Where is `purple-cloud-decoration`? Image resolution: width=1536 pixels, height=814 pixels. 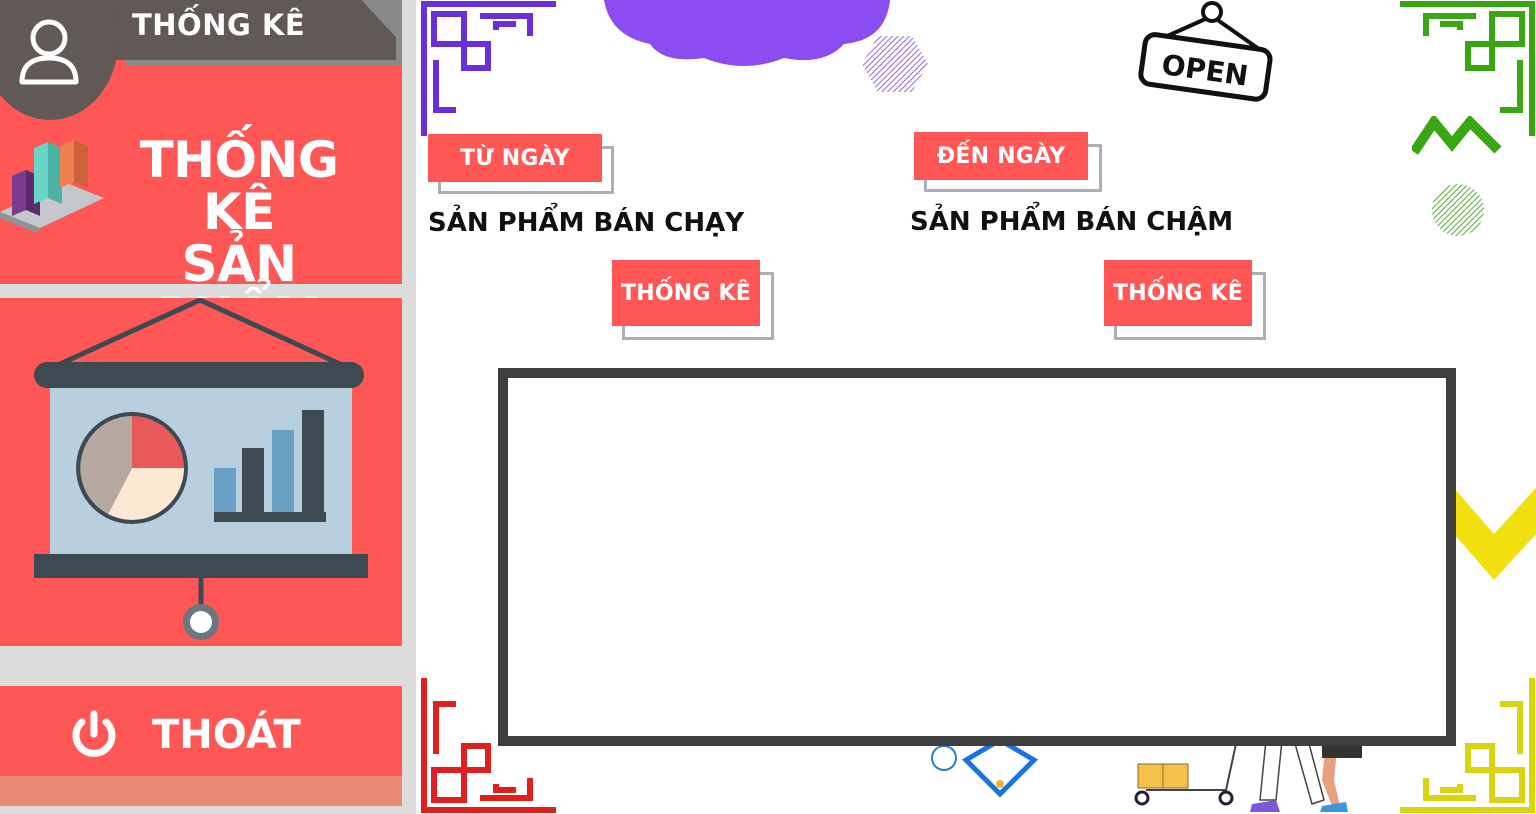 purple-cloud-decoration is located at coordinates (747, 33).